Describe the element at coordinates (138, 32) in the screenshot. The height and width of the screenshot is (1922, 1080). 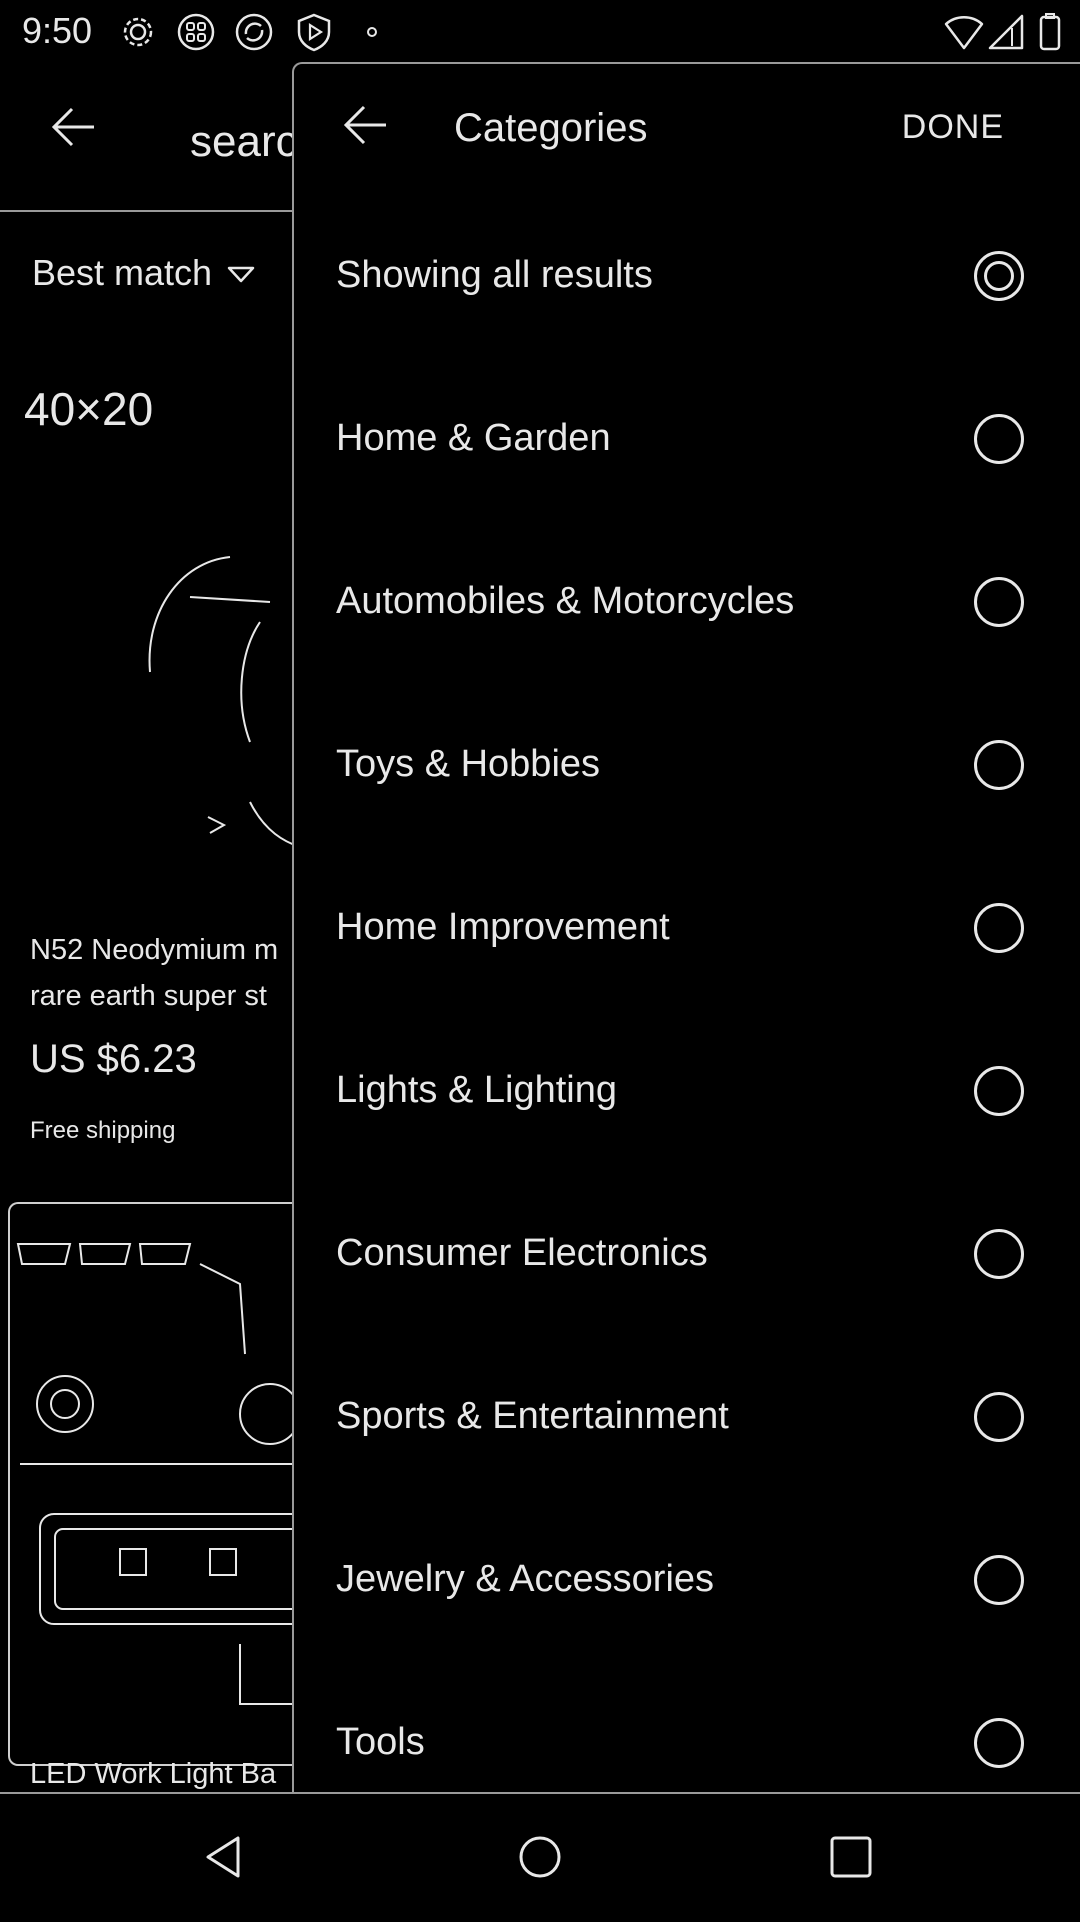
I see `settings-icon` at that location.